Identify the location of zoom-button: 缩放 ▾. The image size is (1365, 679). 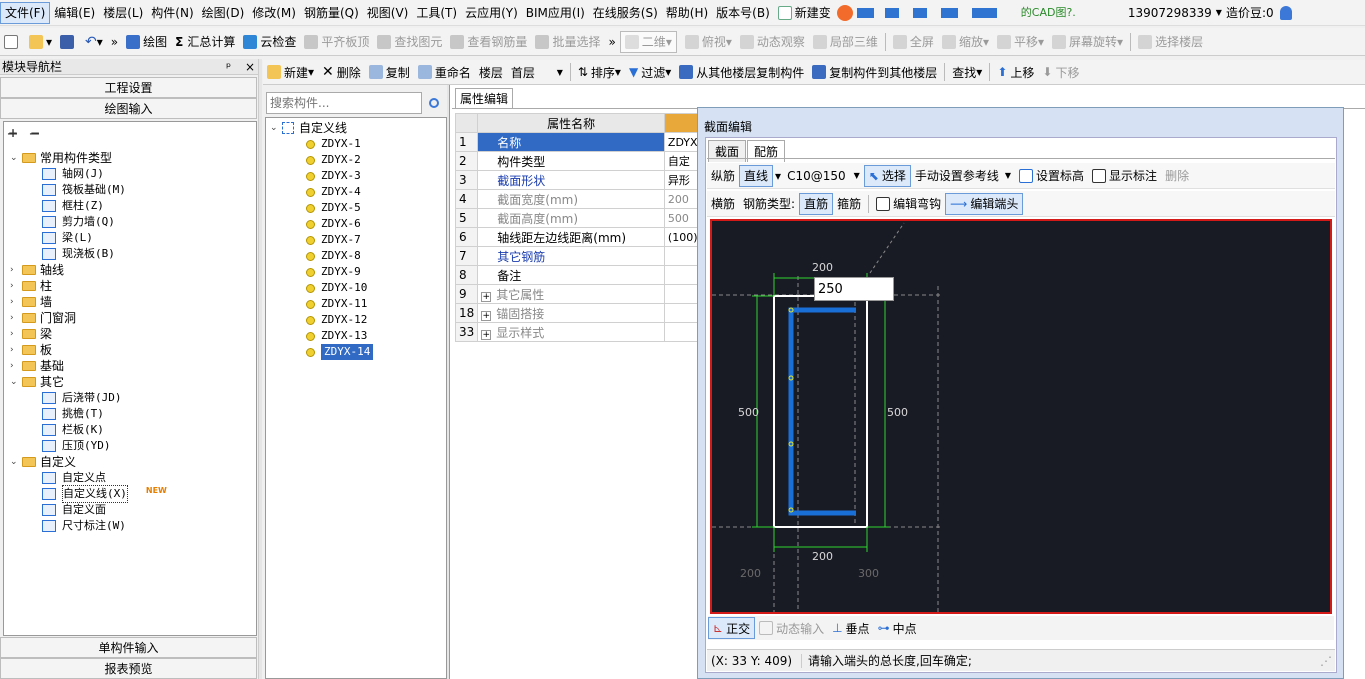
(965, 42).